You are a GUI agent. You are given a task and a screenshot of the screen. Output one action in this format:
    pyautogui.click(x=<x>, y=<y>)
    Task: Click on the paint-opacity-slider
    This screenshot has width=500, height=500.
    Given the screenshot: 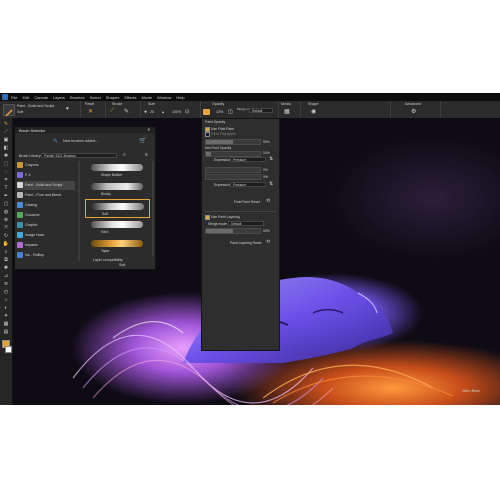 What is the action you would take?
    pyautogui.click(x=233, y=142)
    